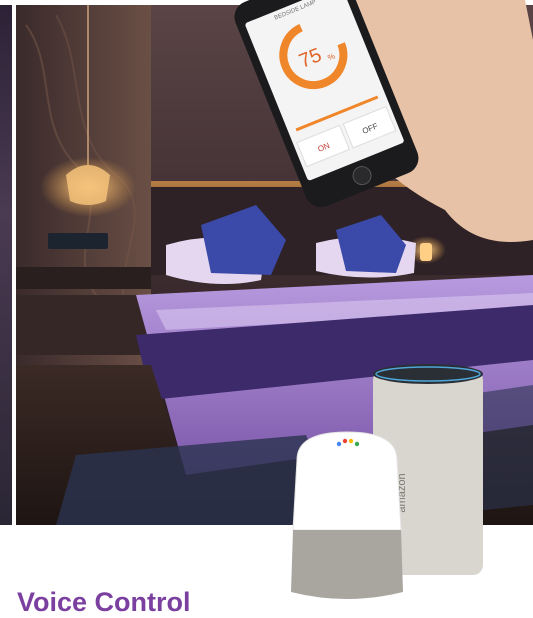 This screenshot has height=618, width=533. I want to click on caption-title: Voice Control, so click(104, 602).